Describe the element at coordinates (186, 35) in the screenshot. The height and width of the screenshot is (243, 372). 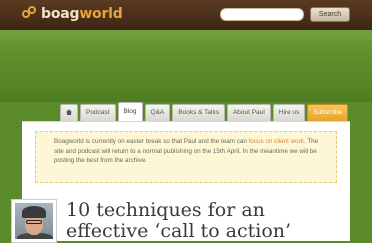
I see `hero-stripe` at that location.